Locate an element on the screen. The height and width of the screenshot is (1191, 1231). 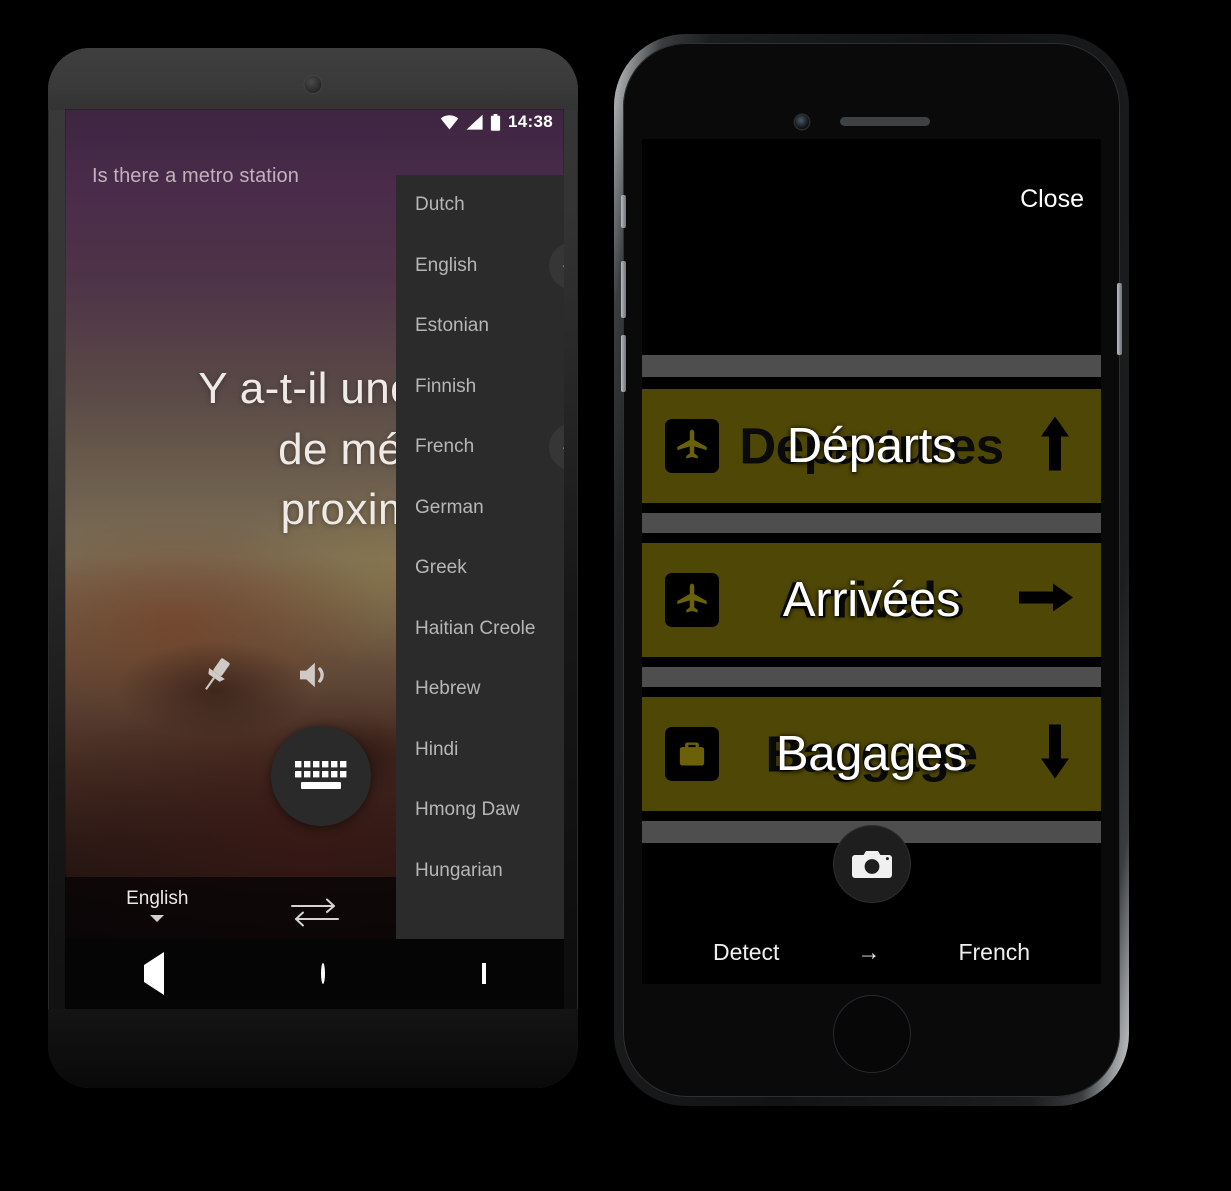
target-language-selector: French is located at coordinates (994, 952).